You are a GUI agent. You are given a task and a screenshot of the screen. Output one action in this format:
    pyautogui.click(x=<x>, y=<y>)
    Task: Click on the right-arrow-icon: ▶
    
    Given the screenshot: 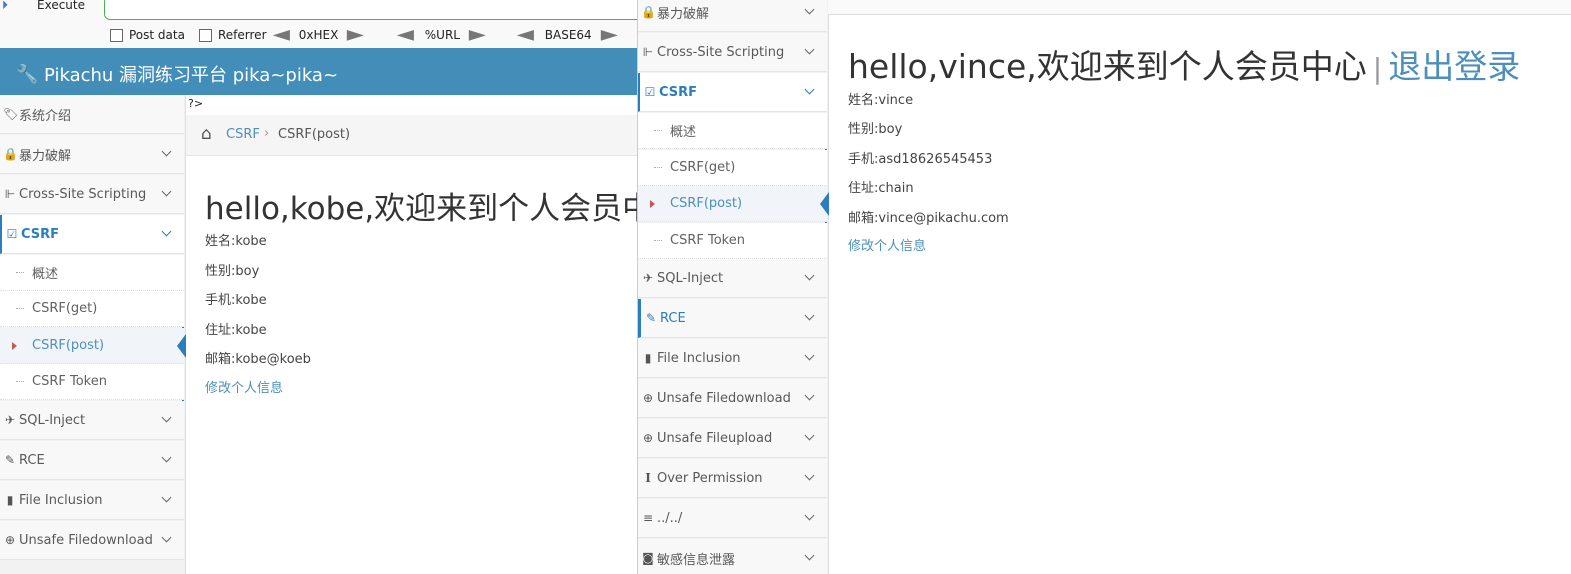 What is the action you would take?
    pyautogui.click(x=609, y=35)
    